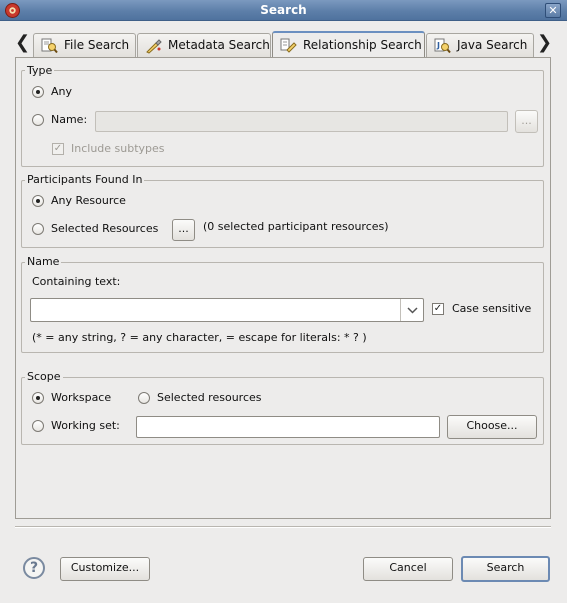  What do you see at coordinates (49, 46) in the screenshot?
I see `file-search-icon` at bounding box center [49, 46].